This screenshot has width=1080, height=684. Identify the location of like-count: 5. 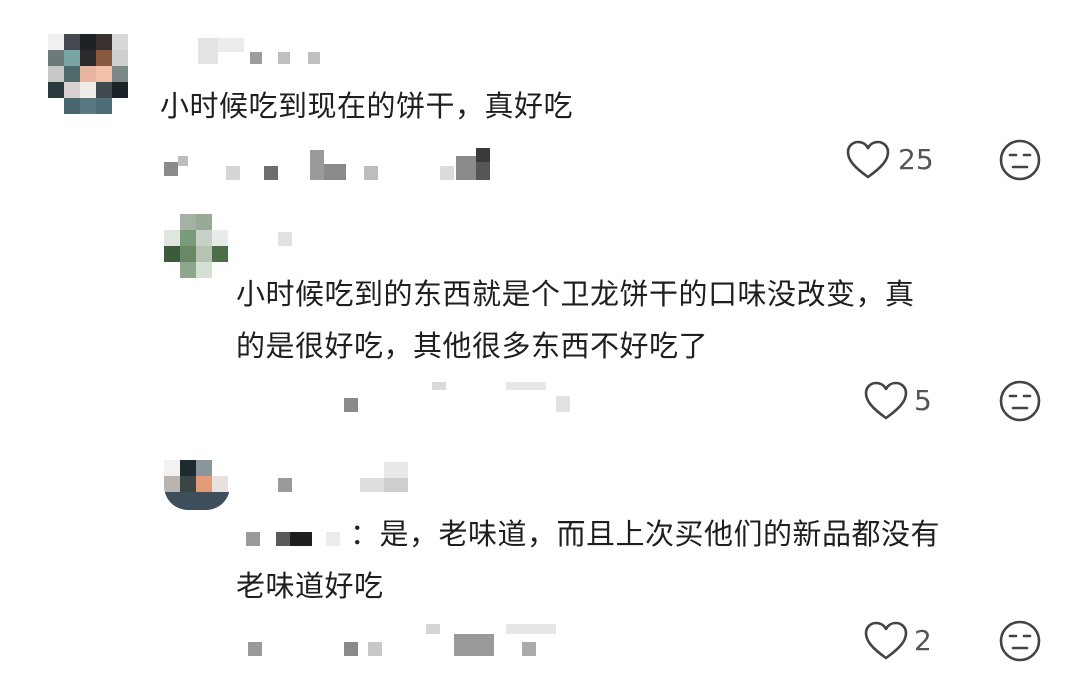
(923, 400).